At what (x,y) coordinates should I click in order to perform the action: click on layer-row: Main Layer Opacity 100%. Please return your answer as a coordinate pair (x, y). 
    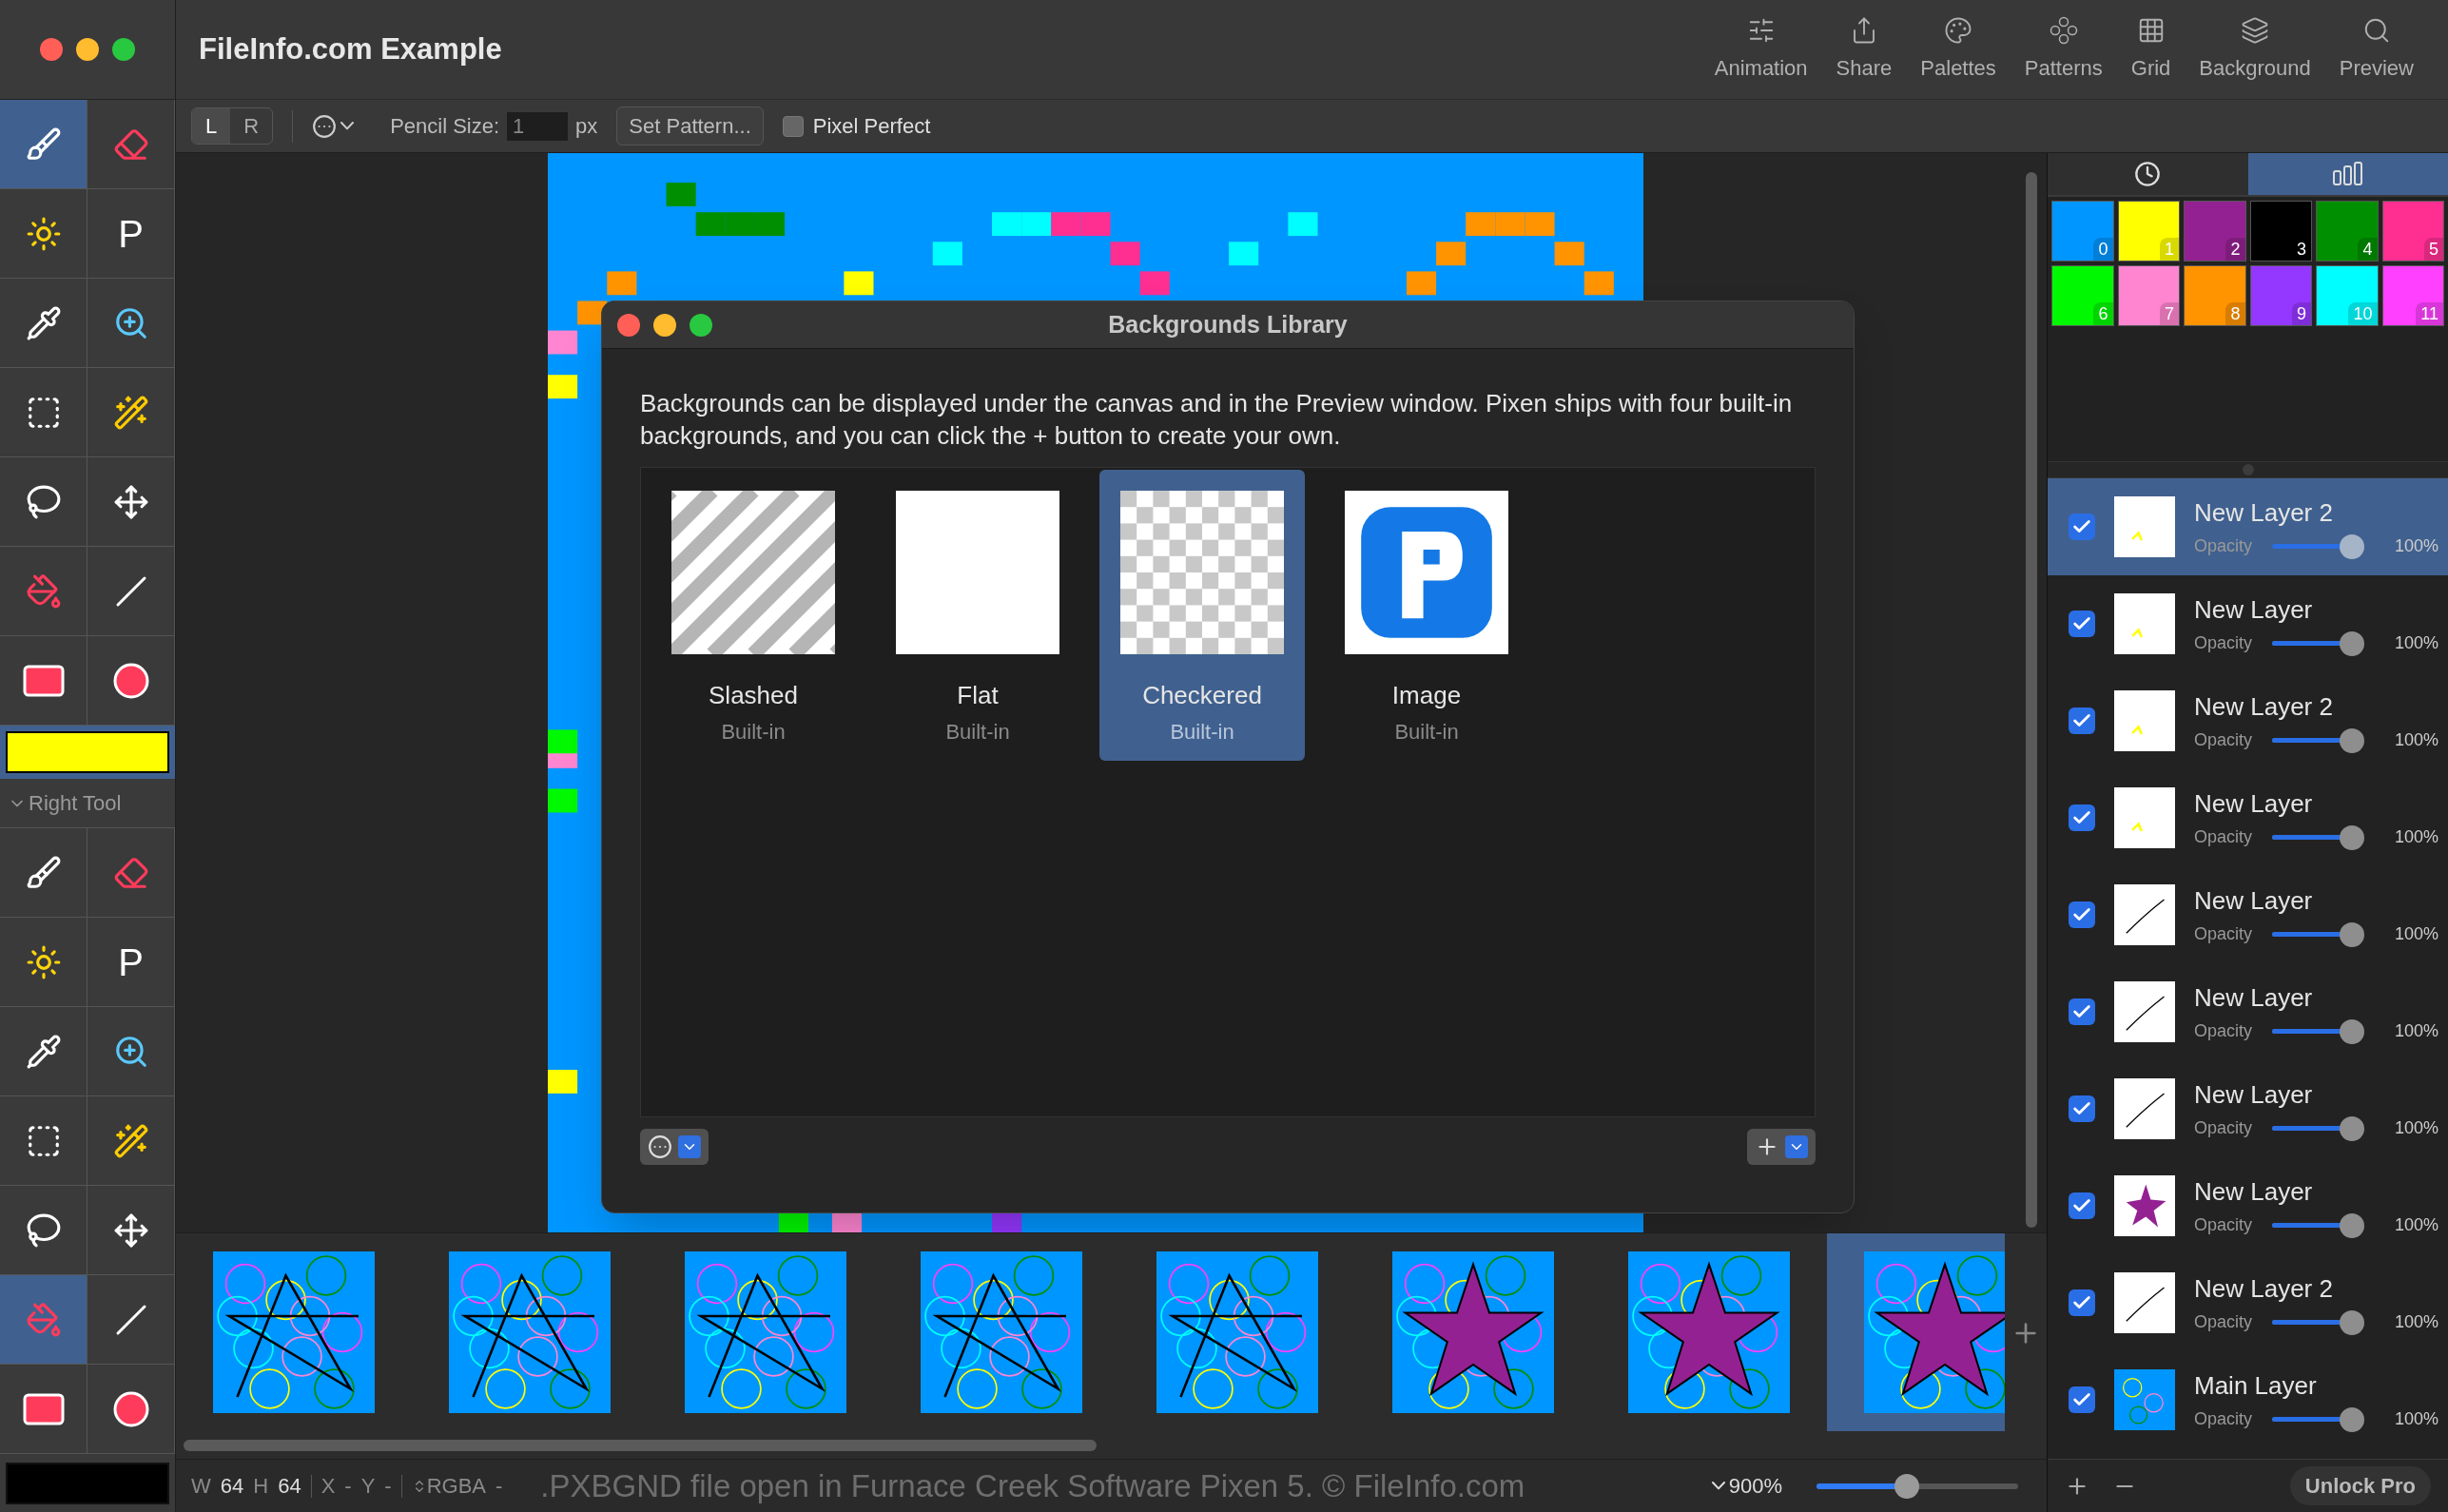
    Looking at the image, I should click on (2248, 1399).